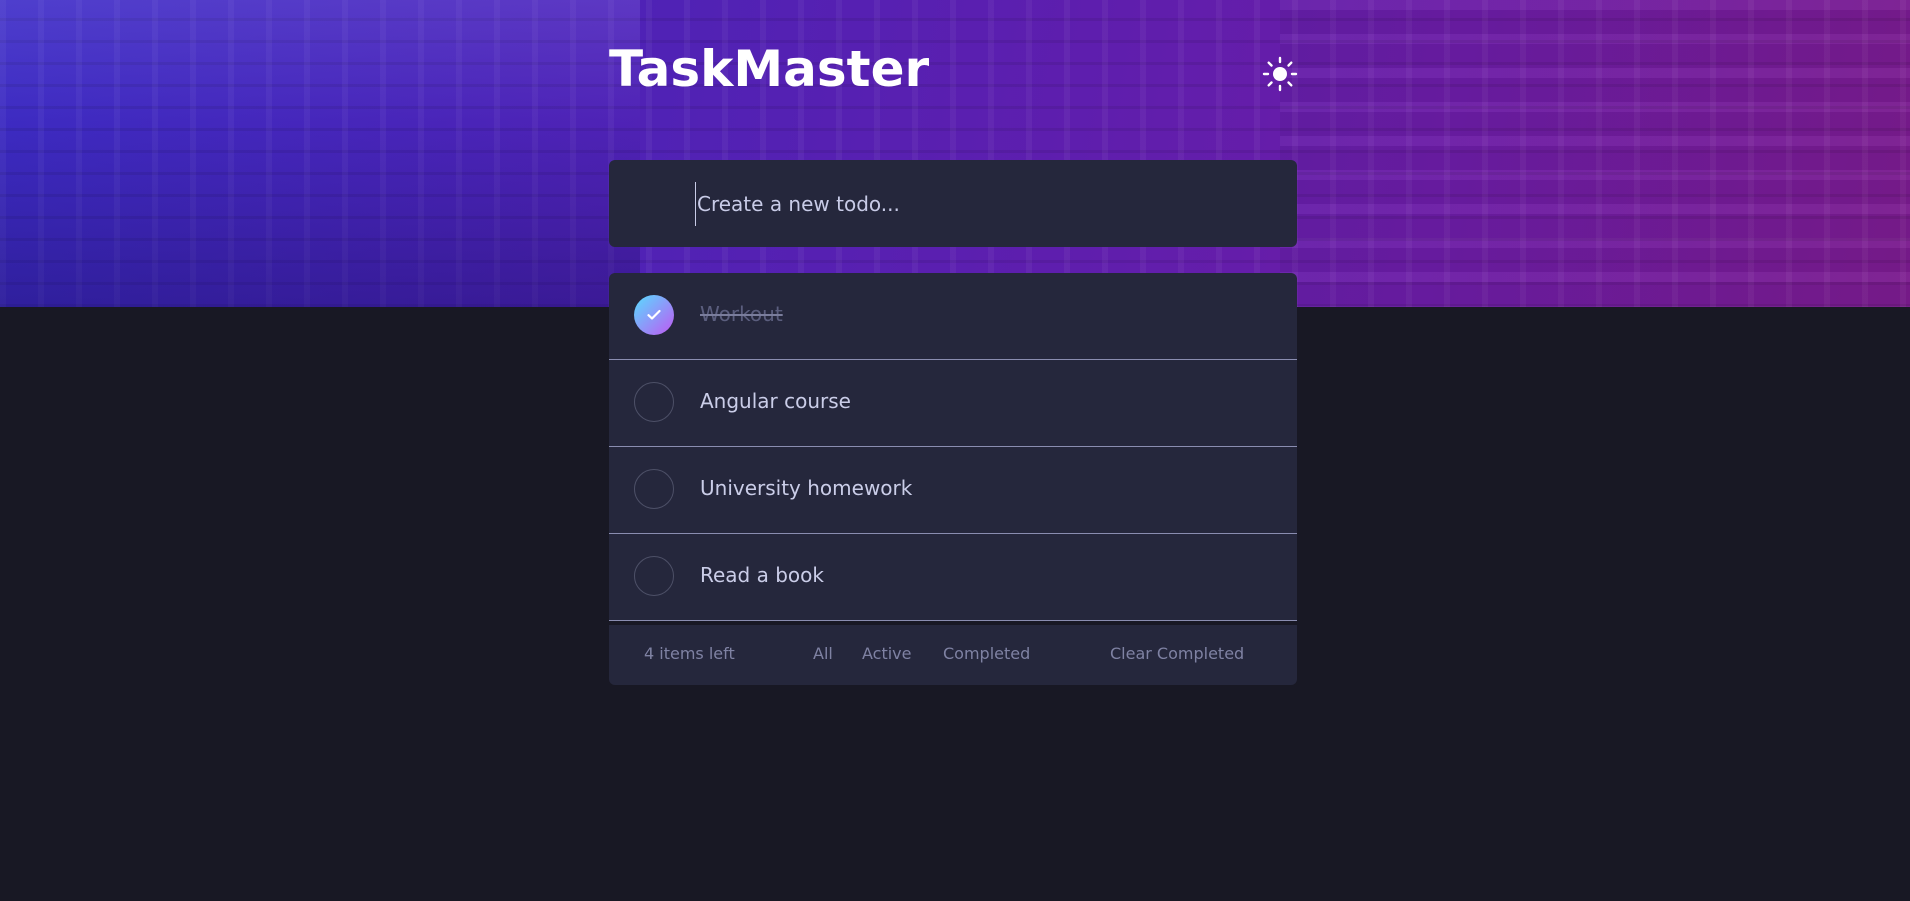  What do you see at coordinates (762, 575) in the screenshot?
I see `todo-text: Read a book` at bounding box center [762, 575].